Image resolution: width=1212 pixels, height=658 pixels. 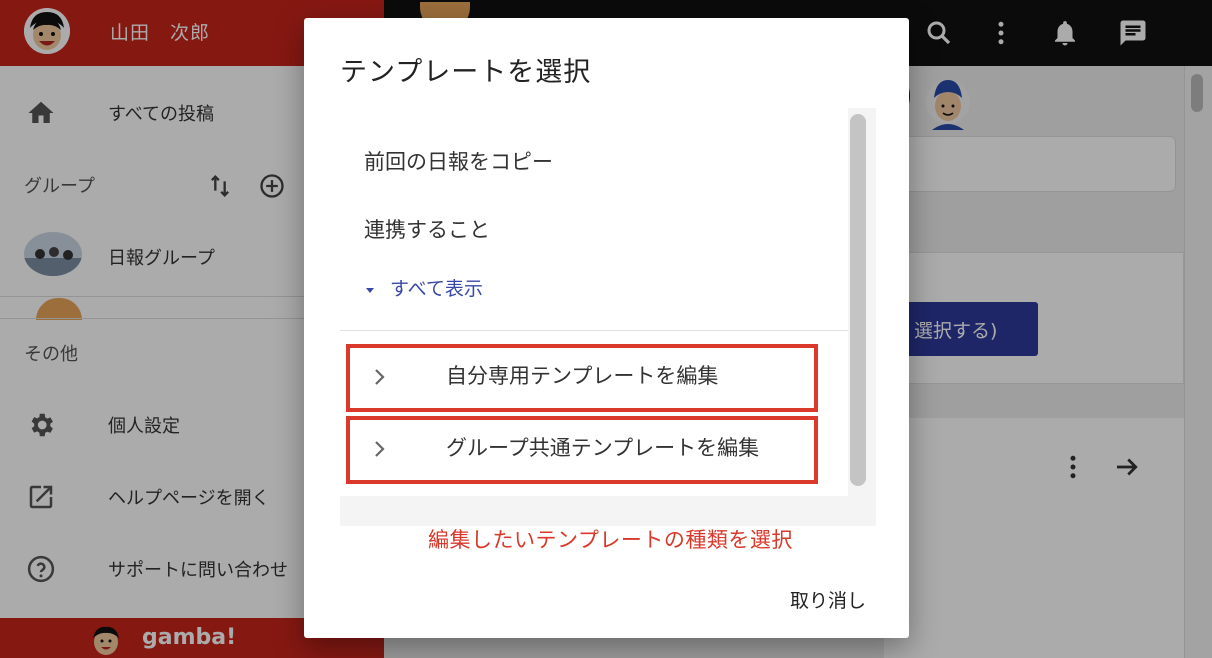 What do you see at coordinates (610, 540) in the screenshot?
I see `annotation-note: 編集したいテンプレートの種類を選択` at bounding box center [610, 540].